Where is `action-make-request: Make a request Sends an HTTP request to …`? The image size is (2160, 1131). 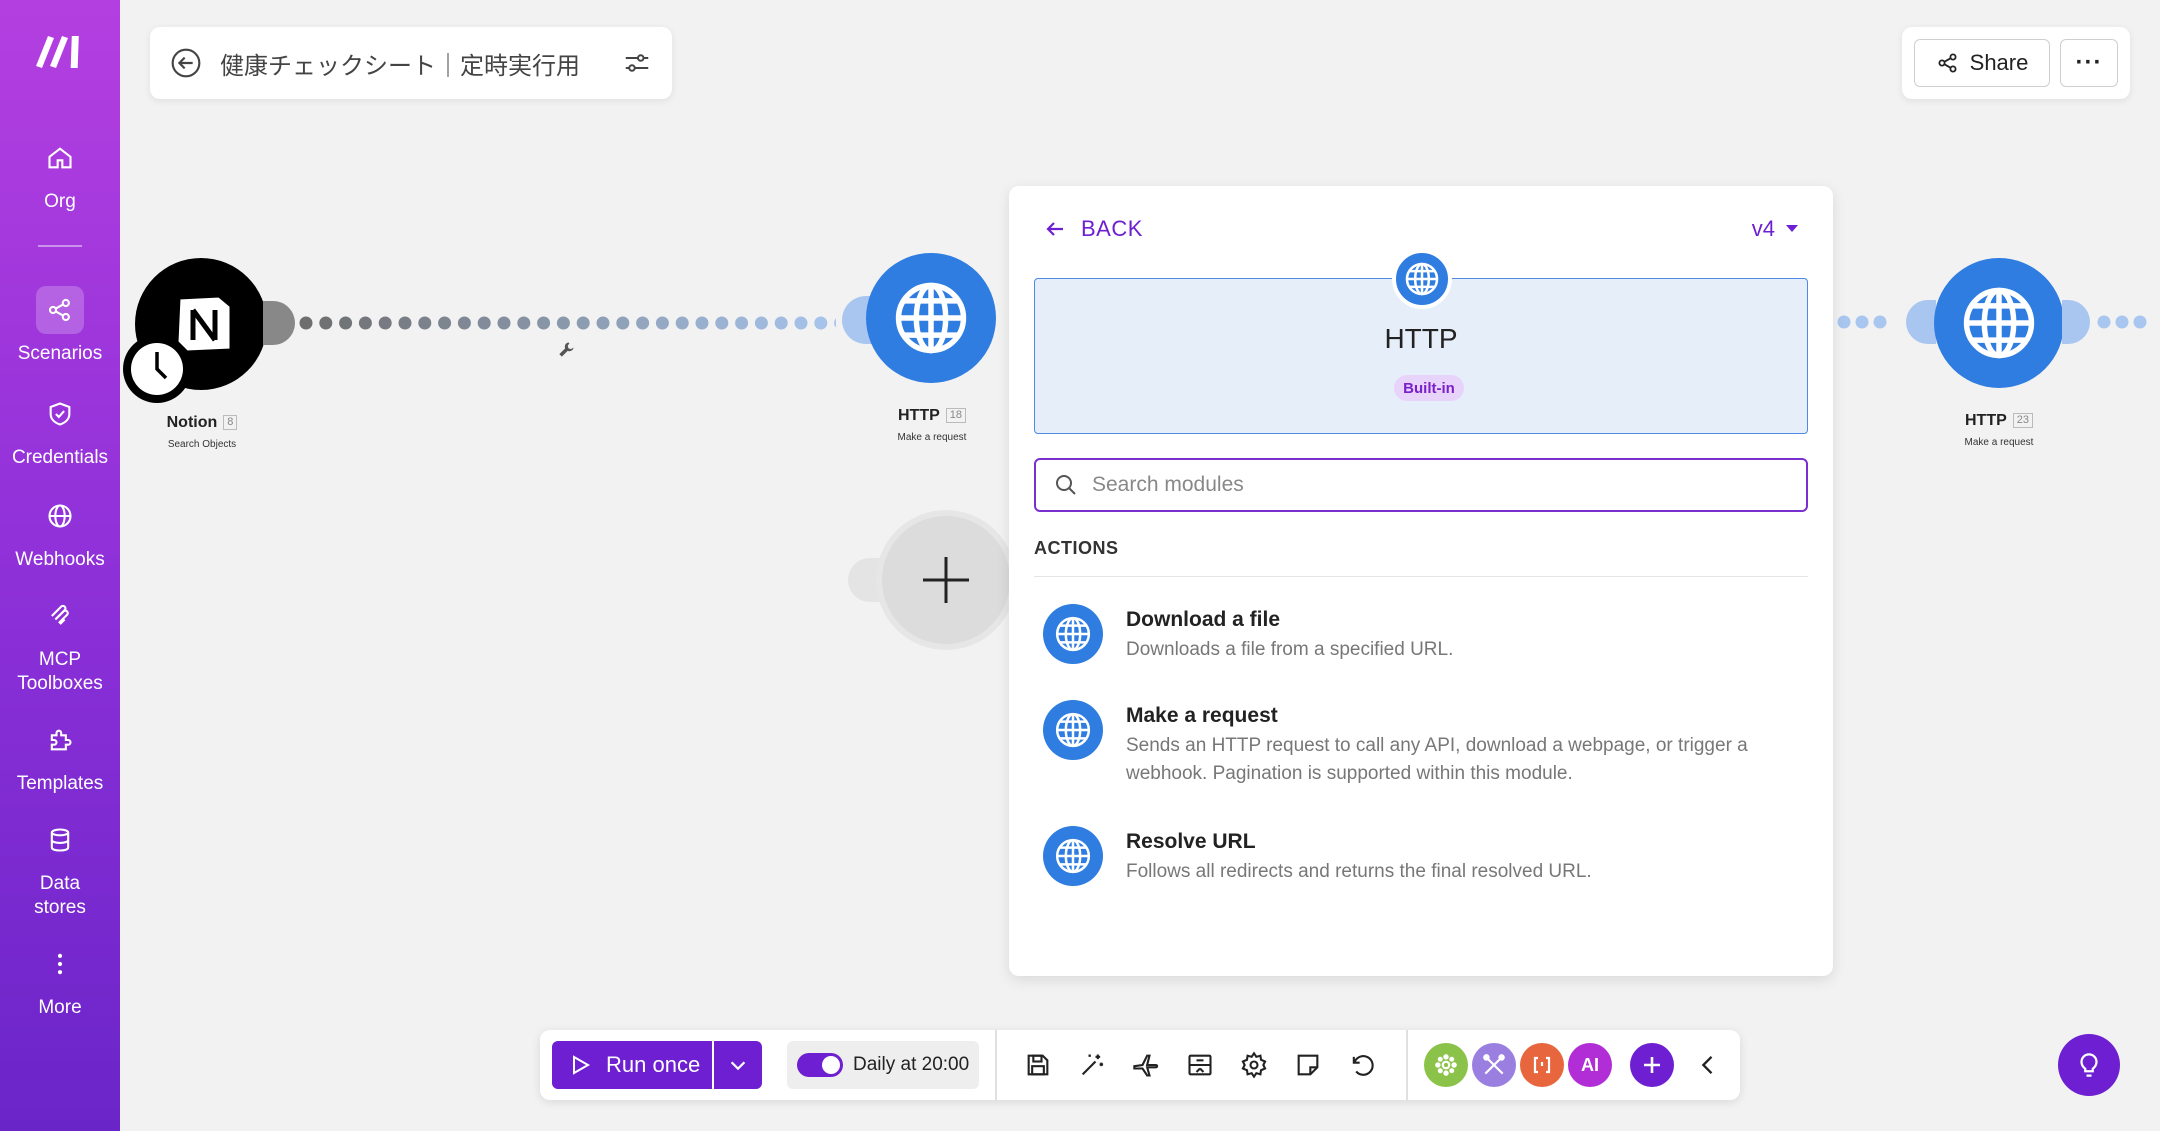
action-make-request: Make a request Sends an HTTP request to … is located at coordinates (1423, 745).